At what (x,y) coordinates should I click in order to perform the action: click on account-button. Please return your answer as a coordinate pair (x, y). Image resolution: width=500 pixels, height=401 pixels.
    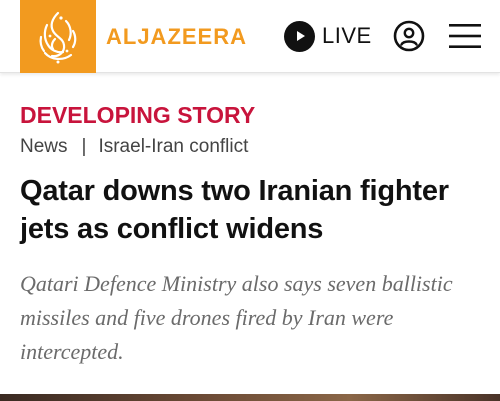
    Looking at the image, I should click on (409, 36).